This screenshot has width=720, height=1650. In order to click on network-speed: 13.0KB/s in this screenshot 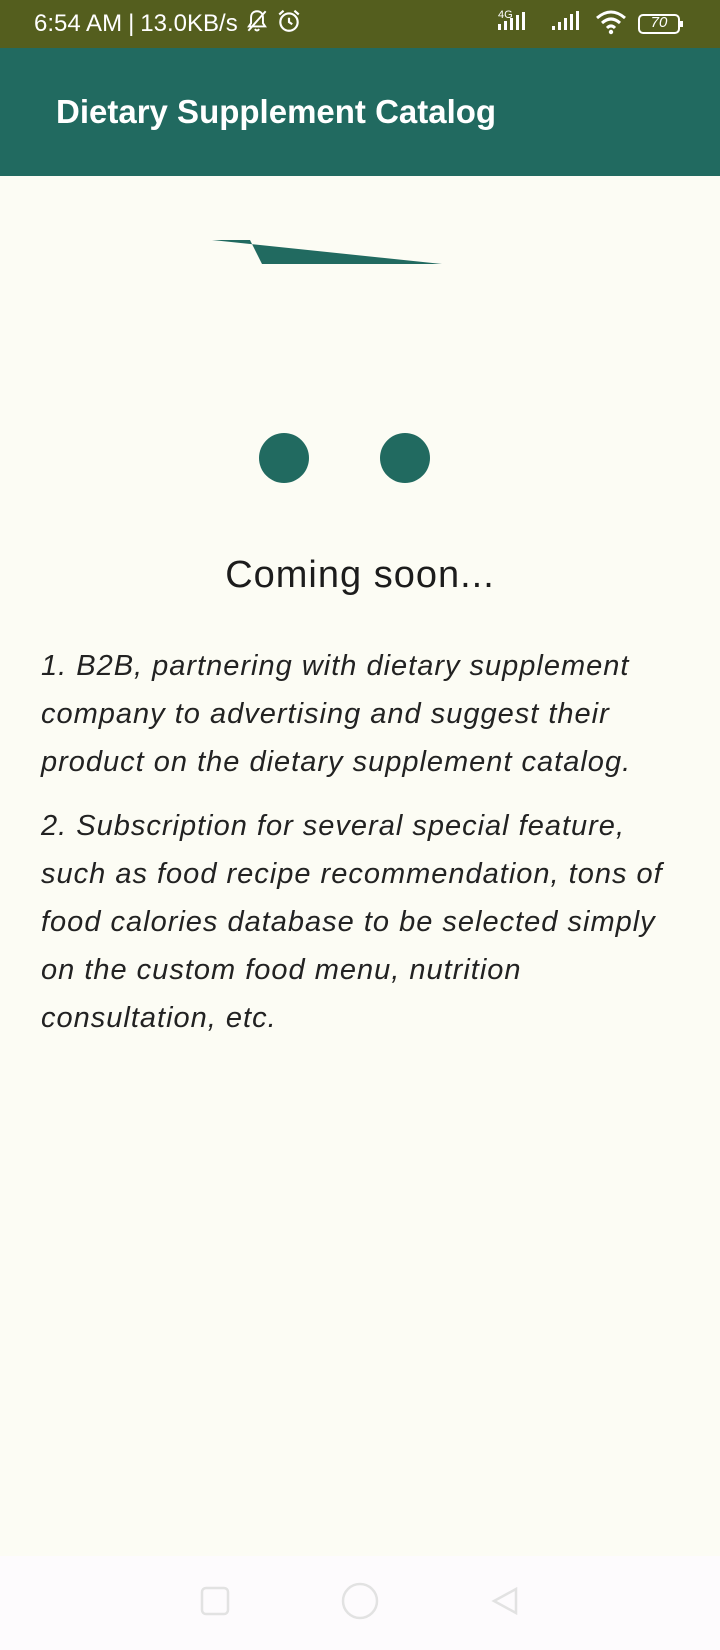, I will do `click(189, 23)`.